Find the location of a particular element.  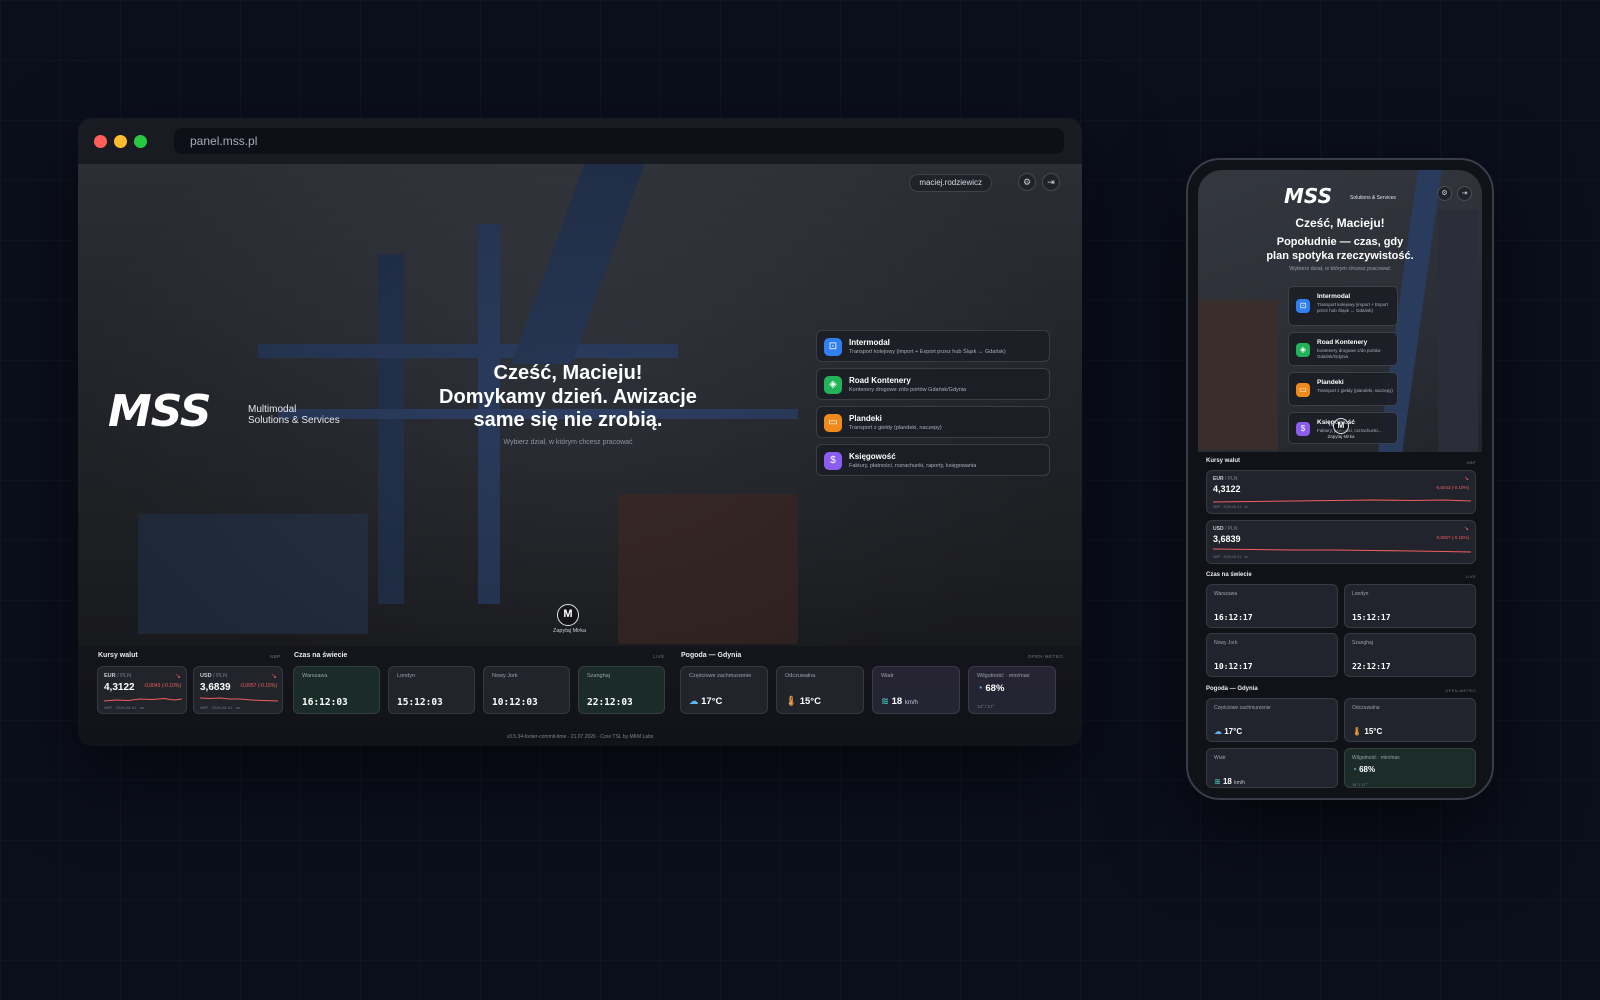

clock-city: Szanghaj is located at coordinates (1362, 643).